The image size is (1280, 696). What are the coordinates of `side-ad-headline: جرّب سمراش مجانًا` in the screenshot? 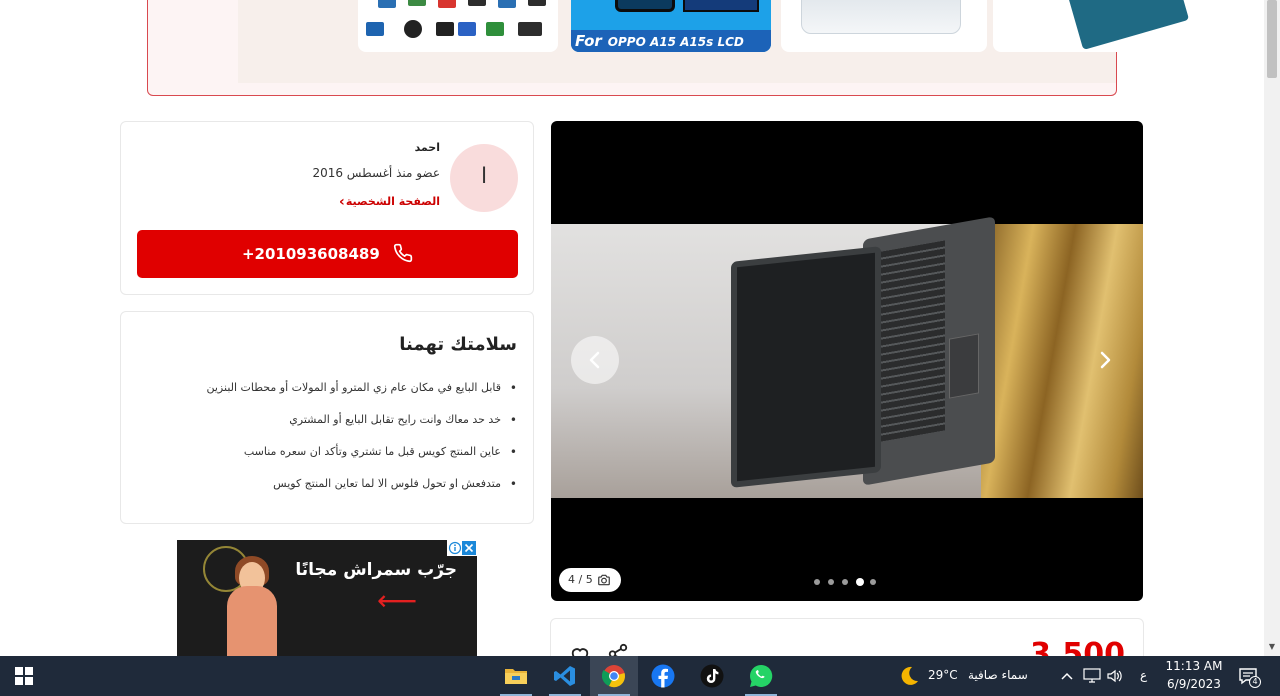 It's located at (376, 570).